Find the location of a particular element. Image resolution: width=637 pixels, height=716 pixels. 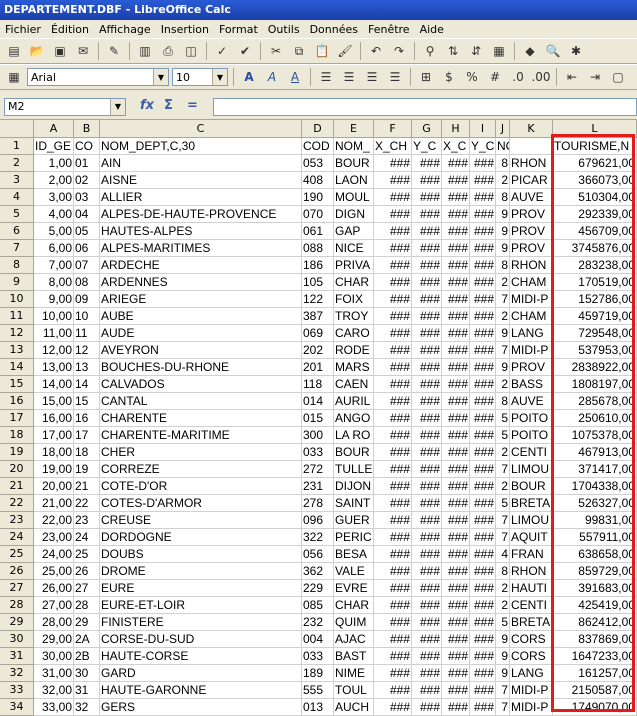

menu-item: Affichage is located at coordinates (125, 29).